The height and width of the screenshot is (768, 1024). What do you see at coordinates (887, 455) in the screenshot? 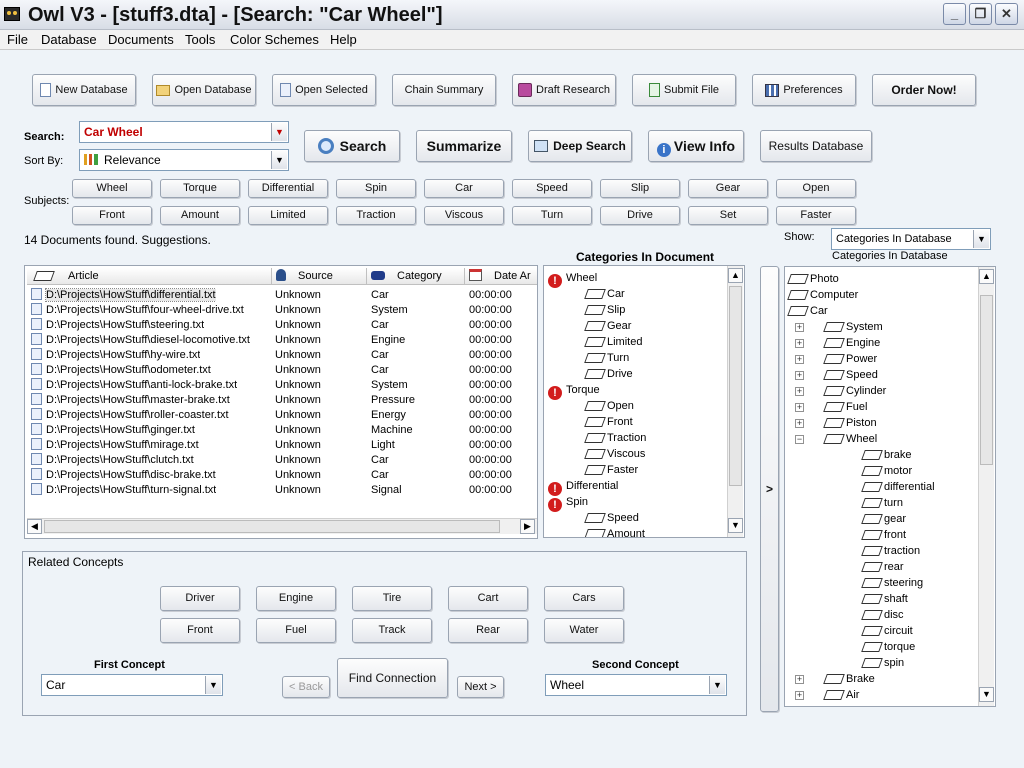
I see `db-category-node: brake` at bounding box center [887, 455].